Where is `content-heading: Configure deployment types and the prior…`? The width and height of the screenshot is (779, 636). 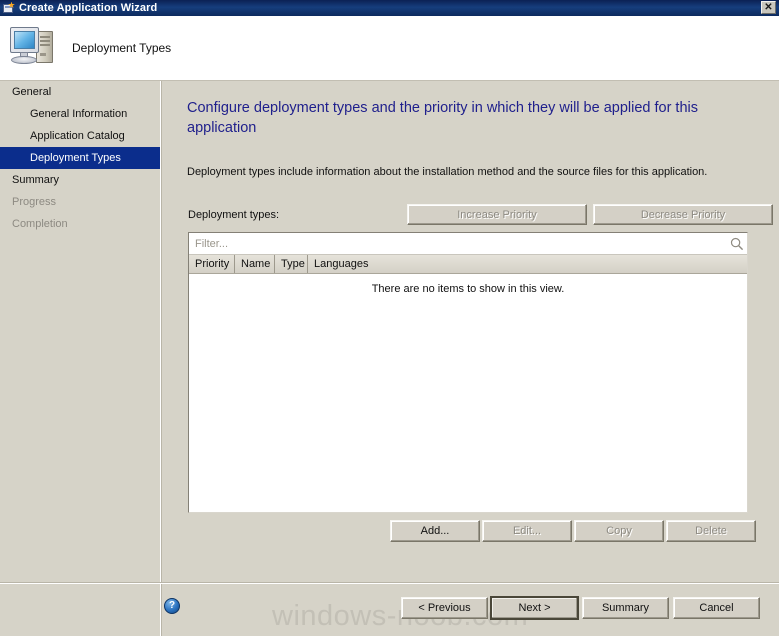 content-heading: Configure deployment types and the prior… is located at coordinates (442, 118).